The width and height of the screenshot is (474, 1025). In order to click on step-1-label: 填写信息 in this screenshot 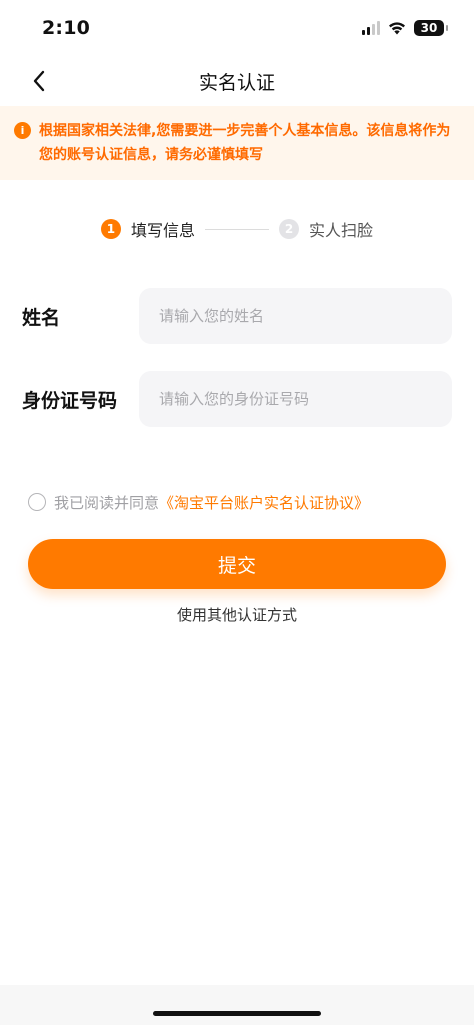, I will do `click(162, 230)`.